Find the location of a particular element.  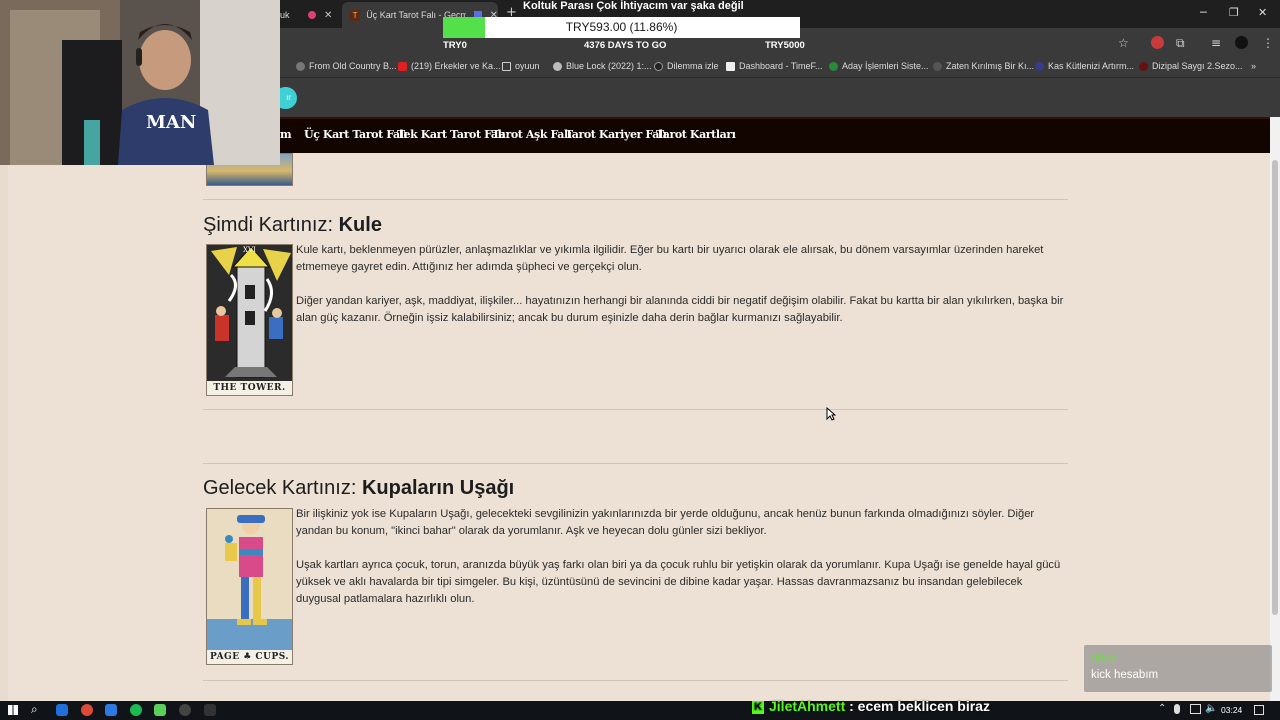

record-icon is located at coordinates (312, 15).